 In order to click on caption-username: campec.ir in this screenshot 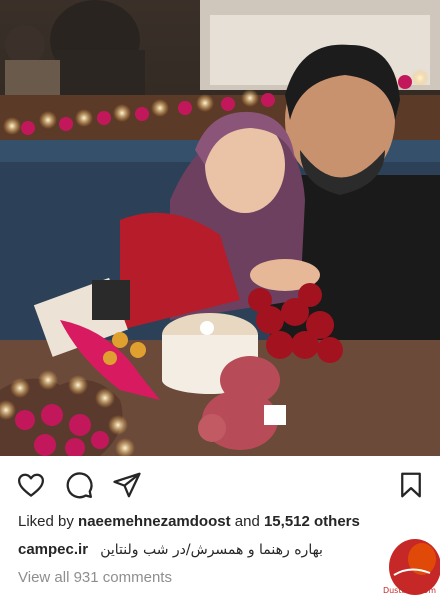, I will do `click(53, 549)`.